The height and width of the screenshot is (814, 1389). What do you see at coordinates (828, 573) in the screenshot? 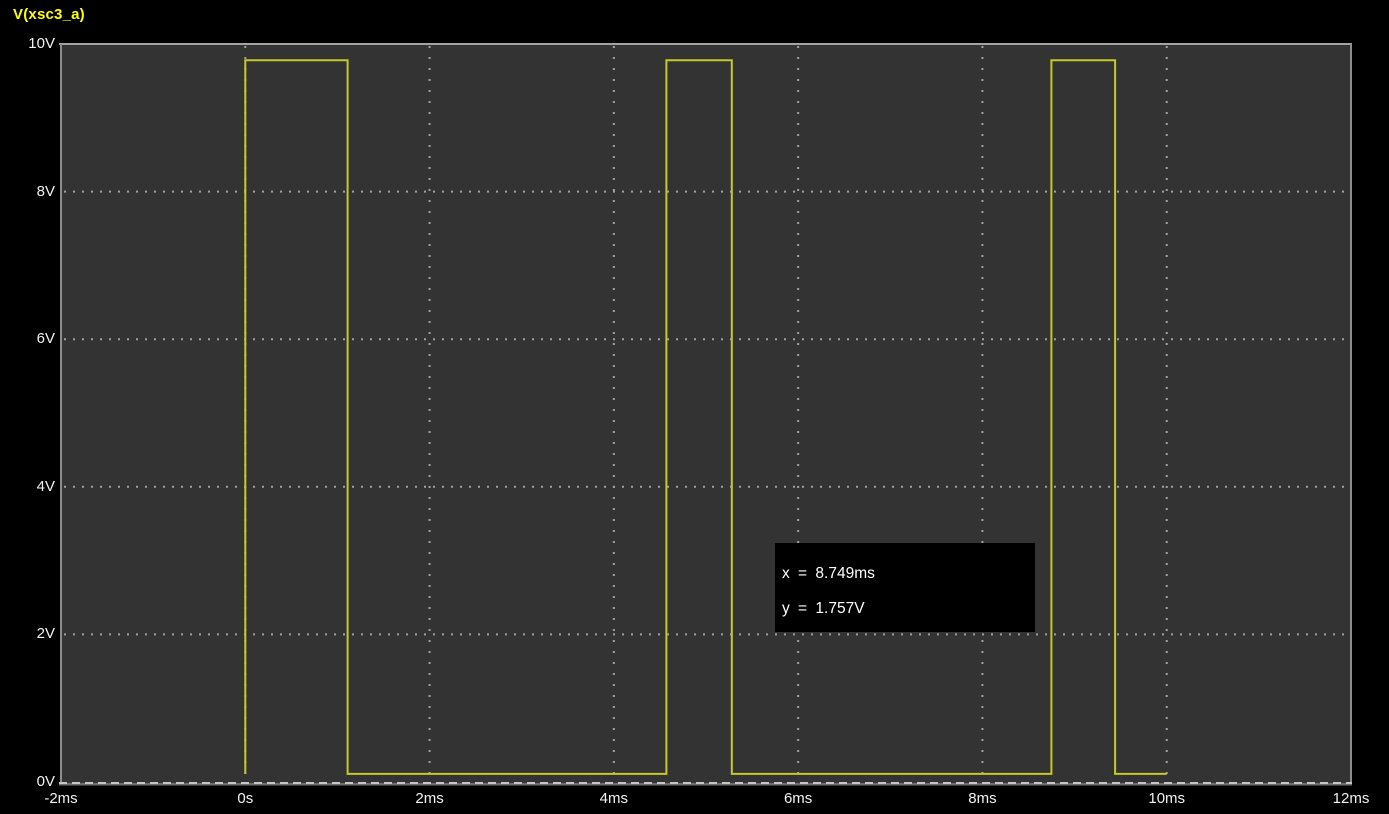
I see `cursor-x-value: x = 8.749ms` at bounding box center [828, 573].